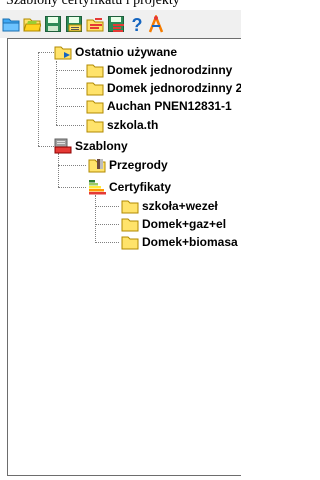 This screenshot has width=320, height=480. I want to click on open-folder-icon, so click(32, 24).